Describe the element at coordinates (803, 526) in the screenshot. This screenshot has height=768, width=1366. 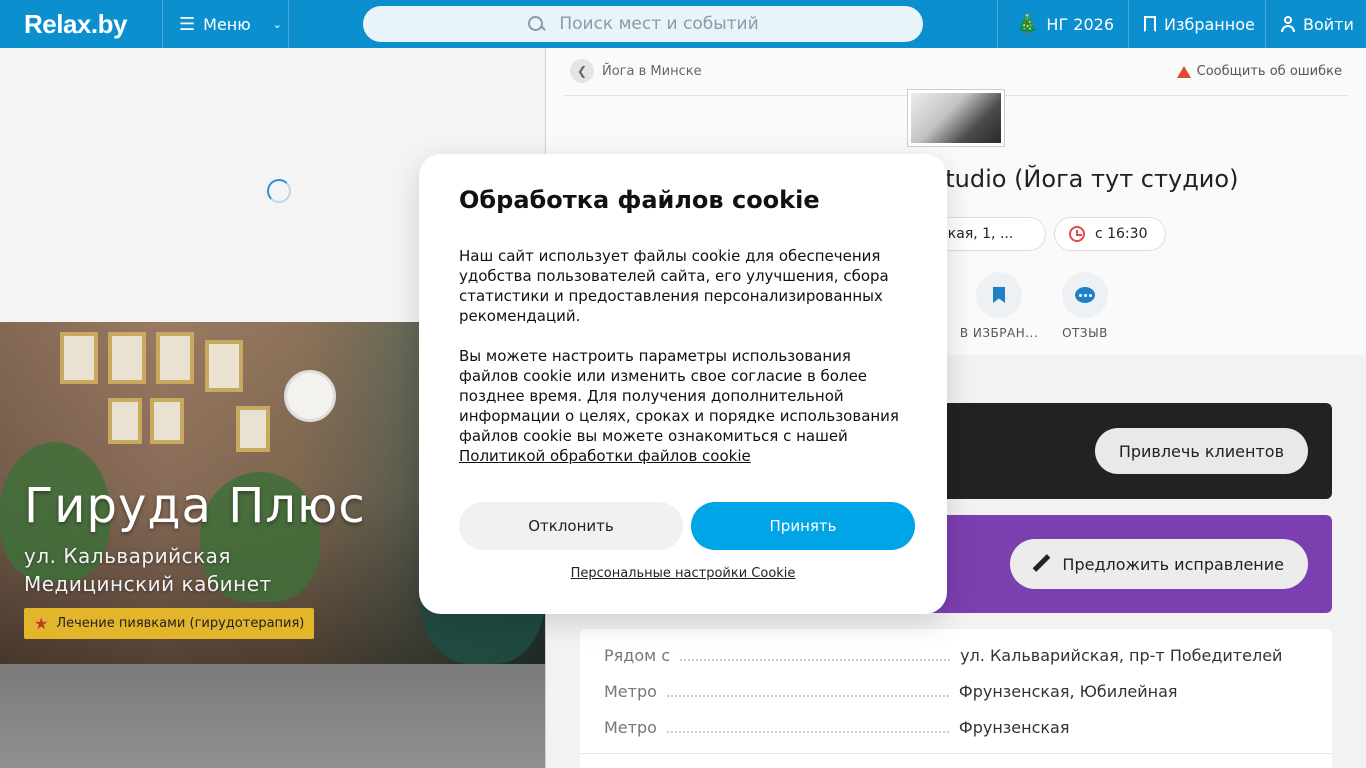
I see `accept-button: Принять` at that location.